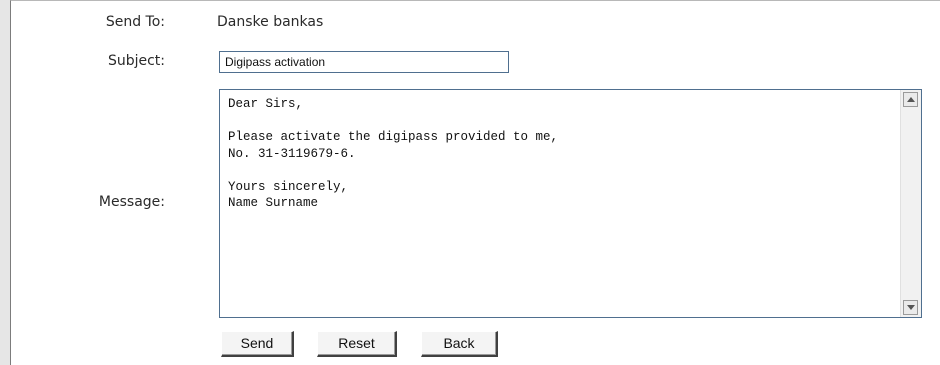 This screenshot has height=365, width=940. What do you see at coordinates (257, 344) in the screenshot?
I see `send-button: Send` at bounding box center [257, 344].